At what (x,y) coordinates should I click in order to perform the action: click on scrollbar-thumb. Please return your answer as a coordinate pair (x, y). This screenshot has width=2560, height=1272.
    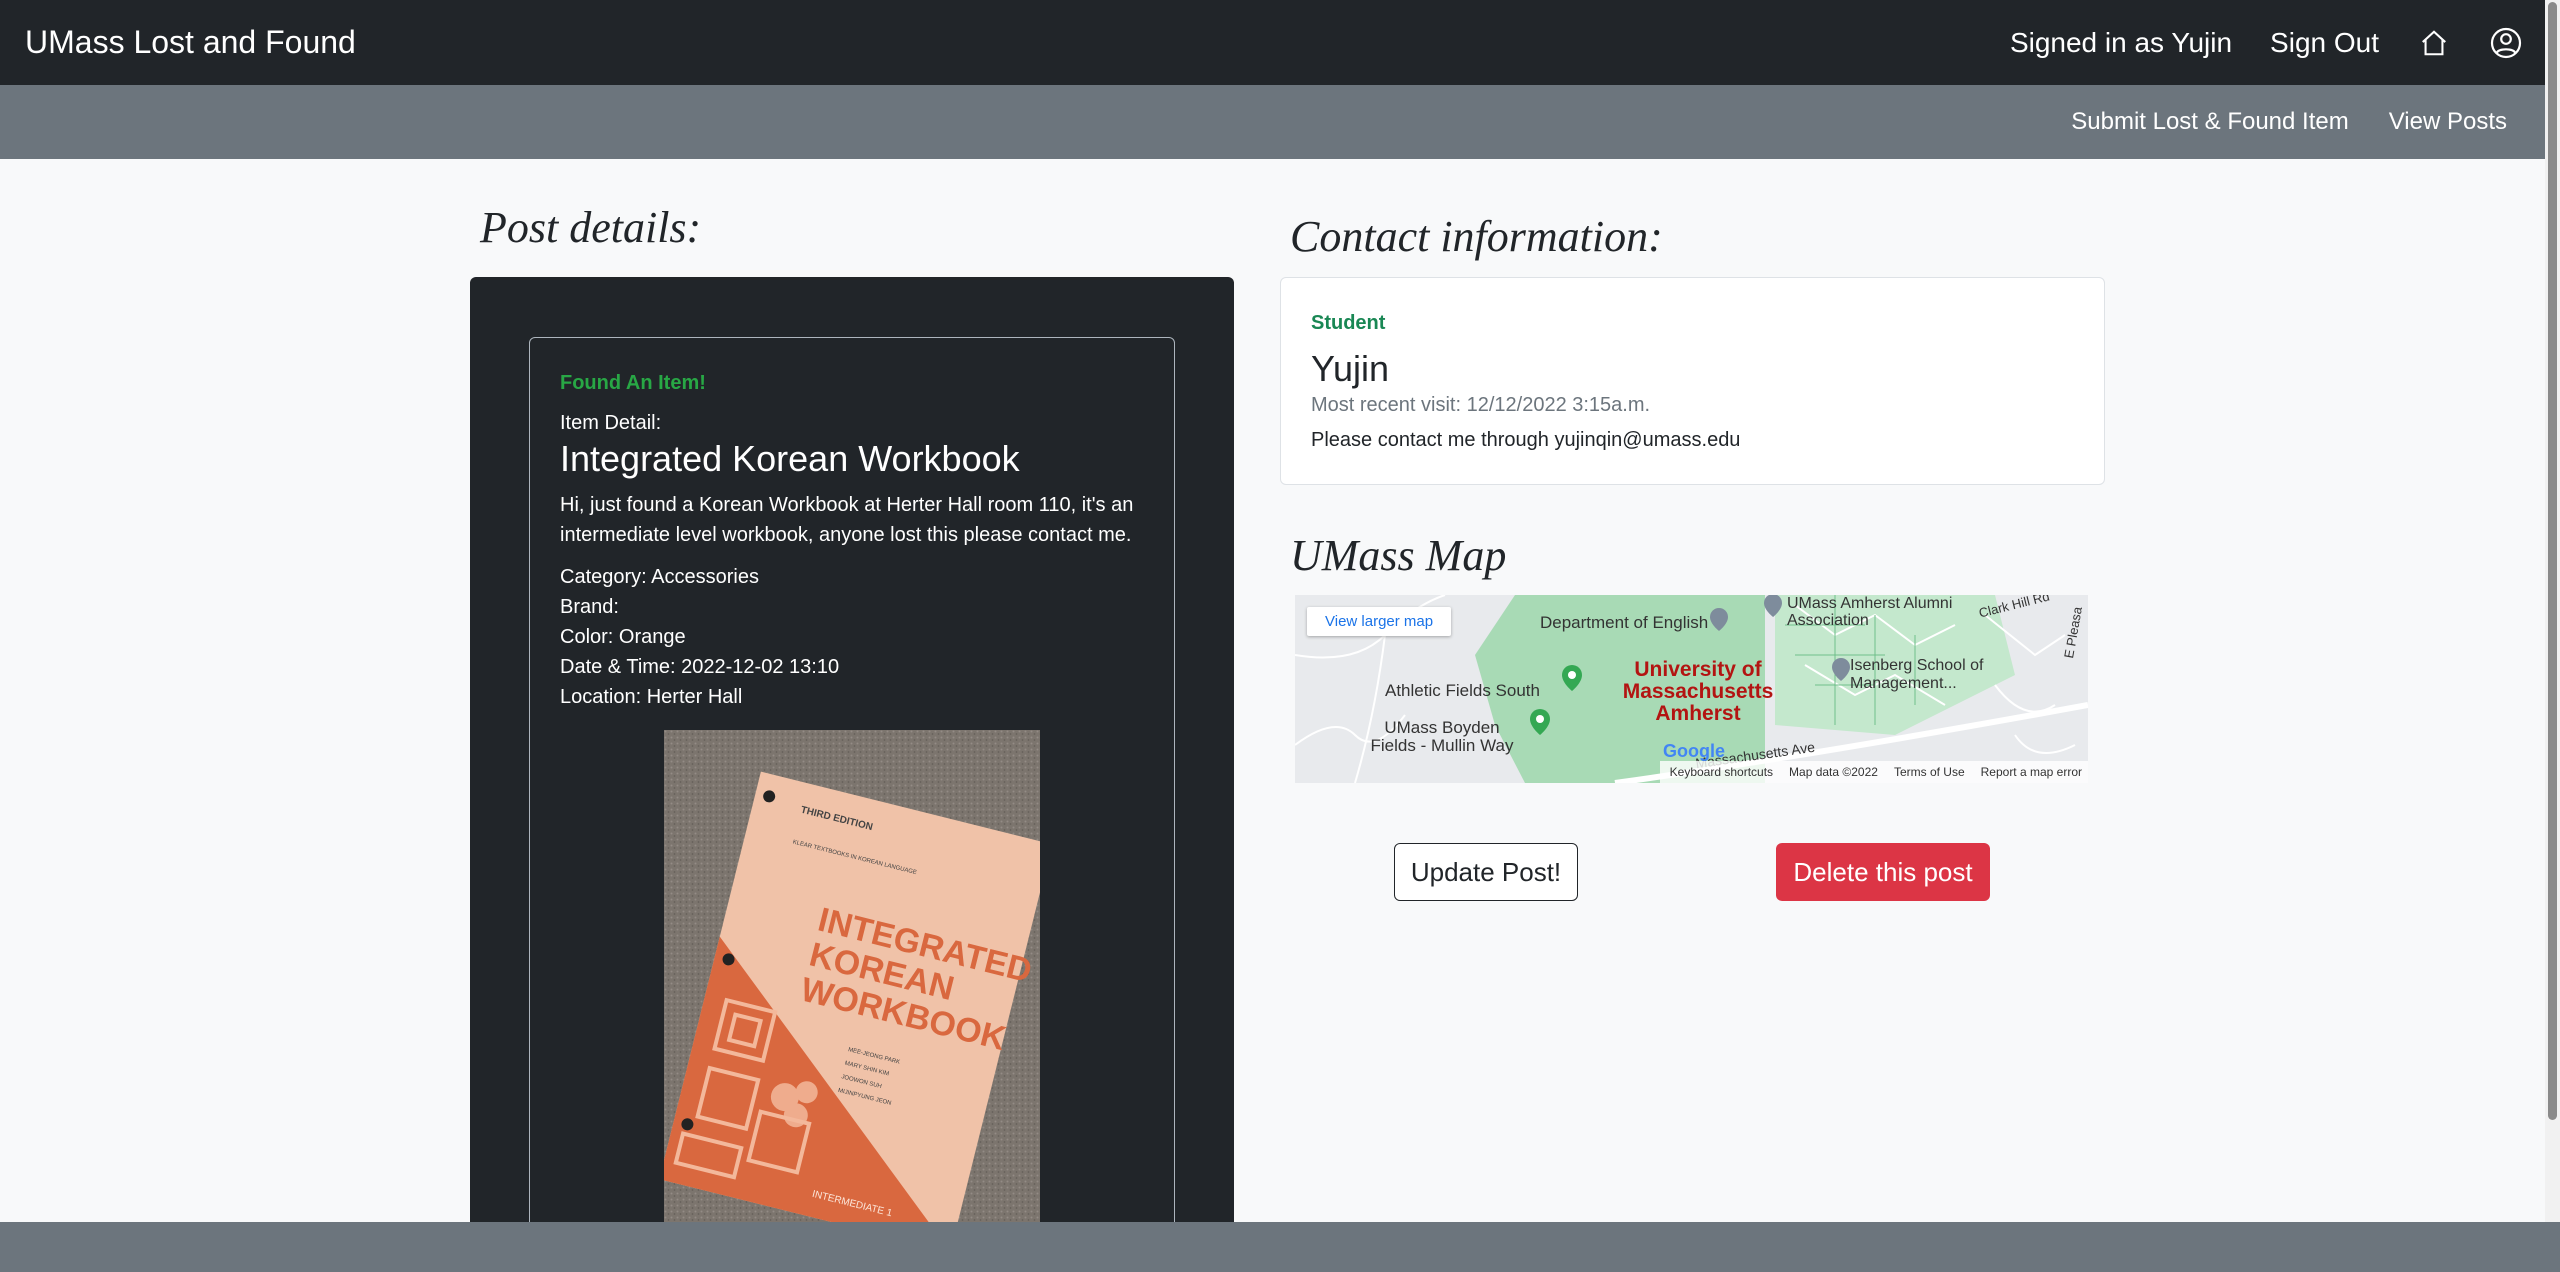
    Looking at the image, I should click on (2552, 561).